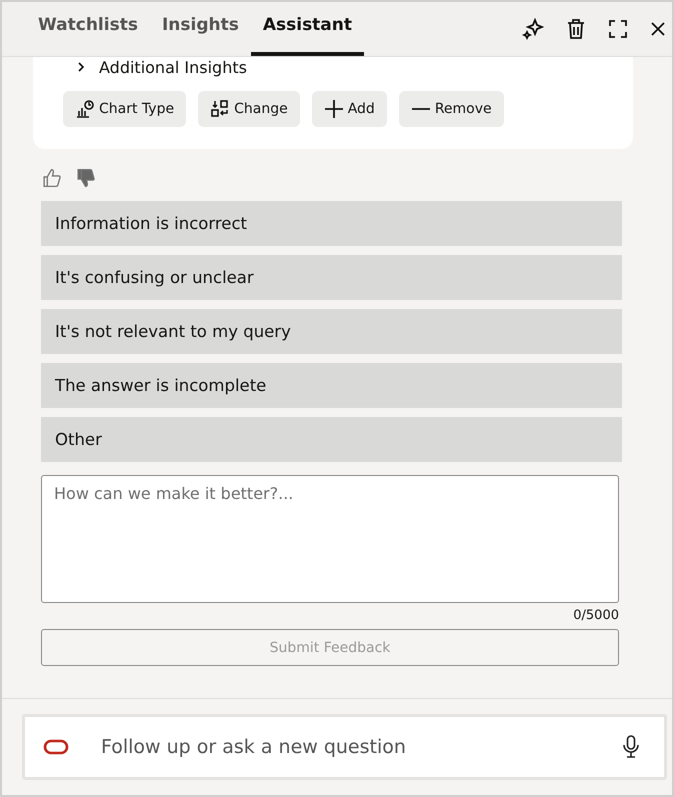 Image resolution: width=674 pixels, height=797 pixels. What do you see at coordinates (420, 109) in the screenshot?
I see `minus-icon` at bounding box center [420, 109].